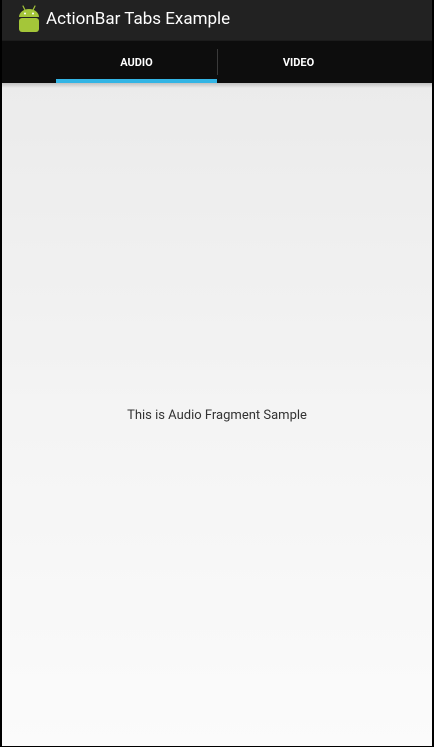  I want to click on fragment-message: This is Audio Fragment Sample, so click(217, 415).